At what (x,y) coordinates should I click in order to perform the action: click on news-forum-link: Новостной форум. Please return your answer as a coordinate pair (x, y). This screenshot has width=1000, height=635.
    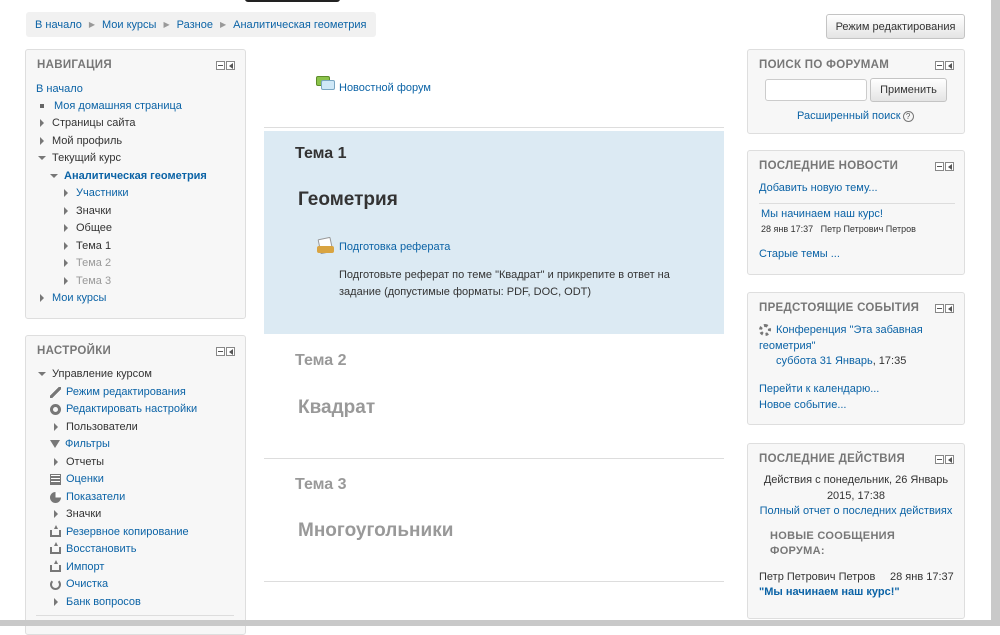
    Looking at the image, I should click on (385, 88).